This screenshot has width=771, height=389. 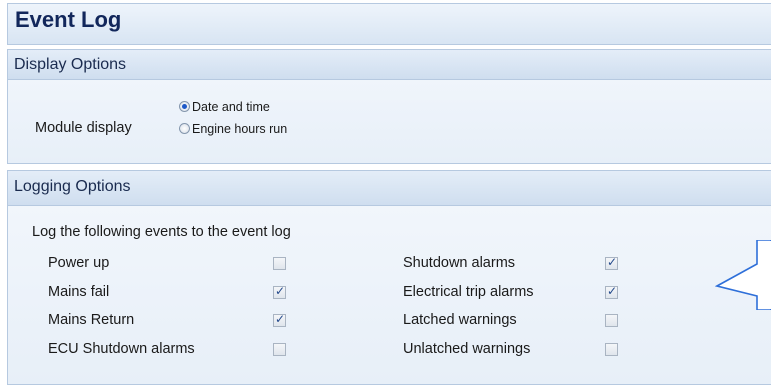 I want to click on checkbox-ecu-shutdown-alarms, so click(x=279, y=349).